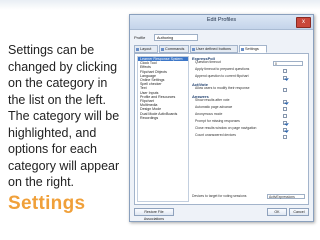 The width and height of the screenshot is (320, 240). Describe the element at coordinates (217, 121) in the screenshot. I see `option-label: Prompt for missing responses` at that location.